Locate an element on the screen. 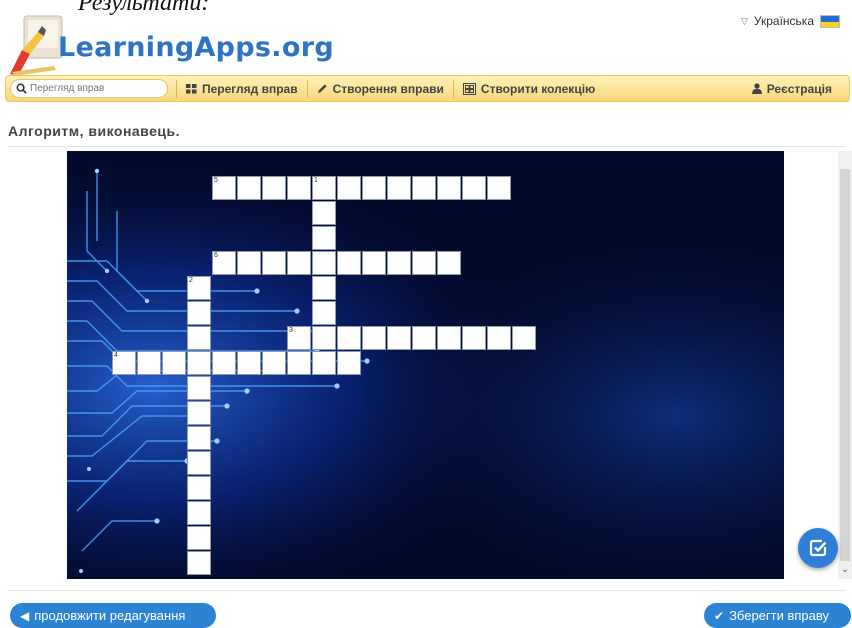 This screenshot has width=852, height=628. scroll-down-arrow-icon: ⌄ is located at coordinates (845, 570).